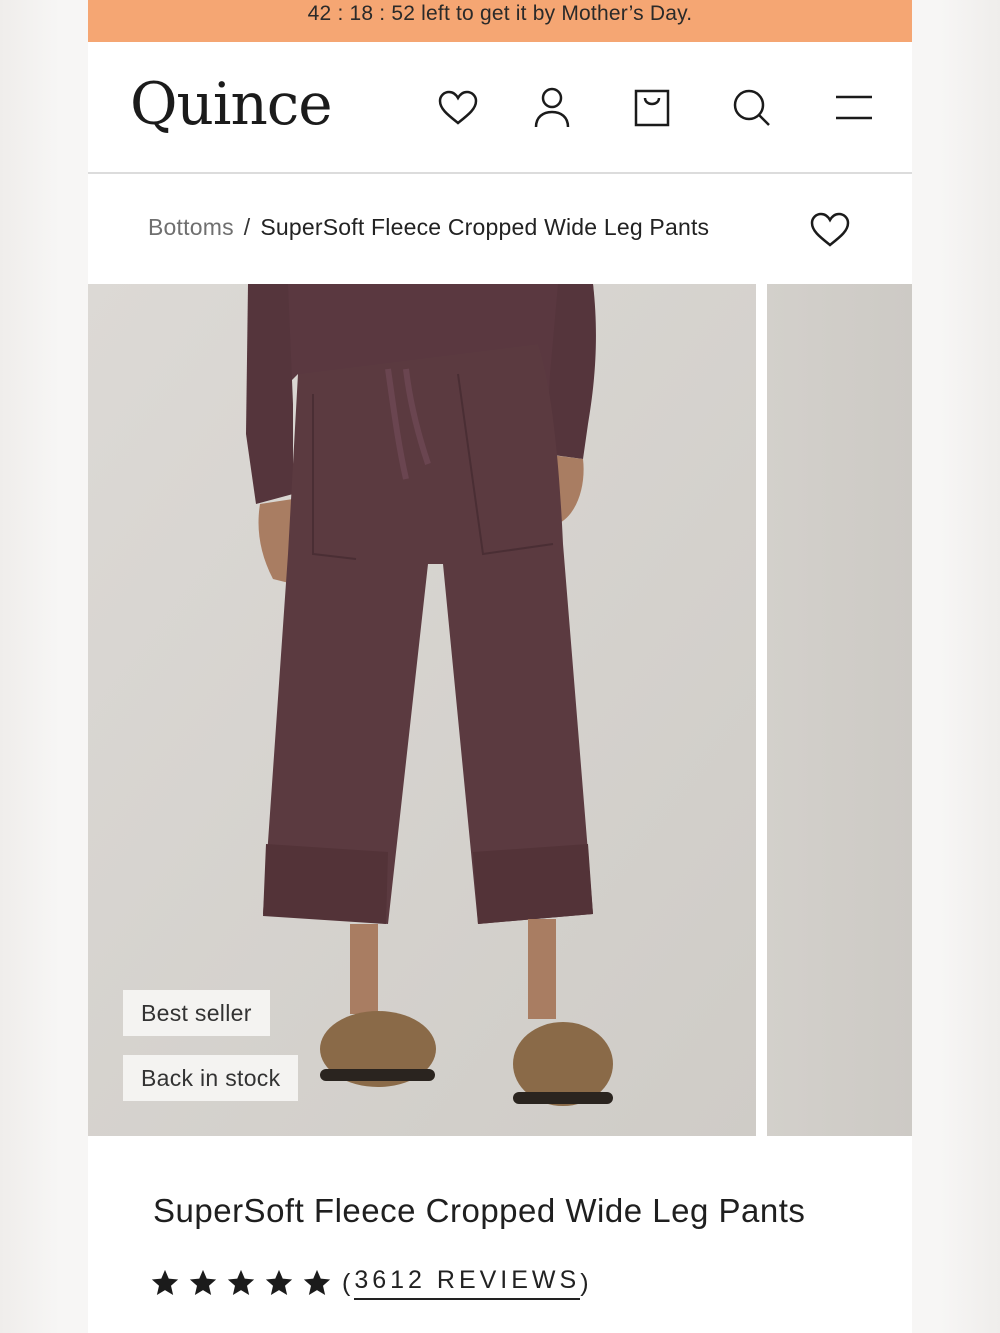 The height and width of the screenshot is (1333, 1000). I want to click on wishlist-button, so click(458, 108).